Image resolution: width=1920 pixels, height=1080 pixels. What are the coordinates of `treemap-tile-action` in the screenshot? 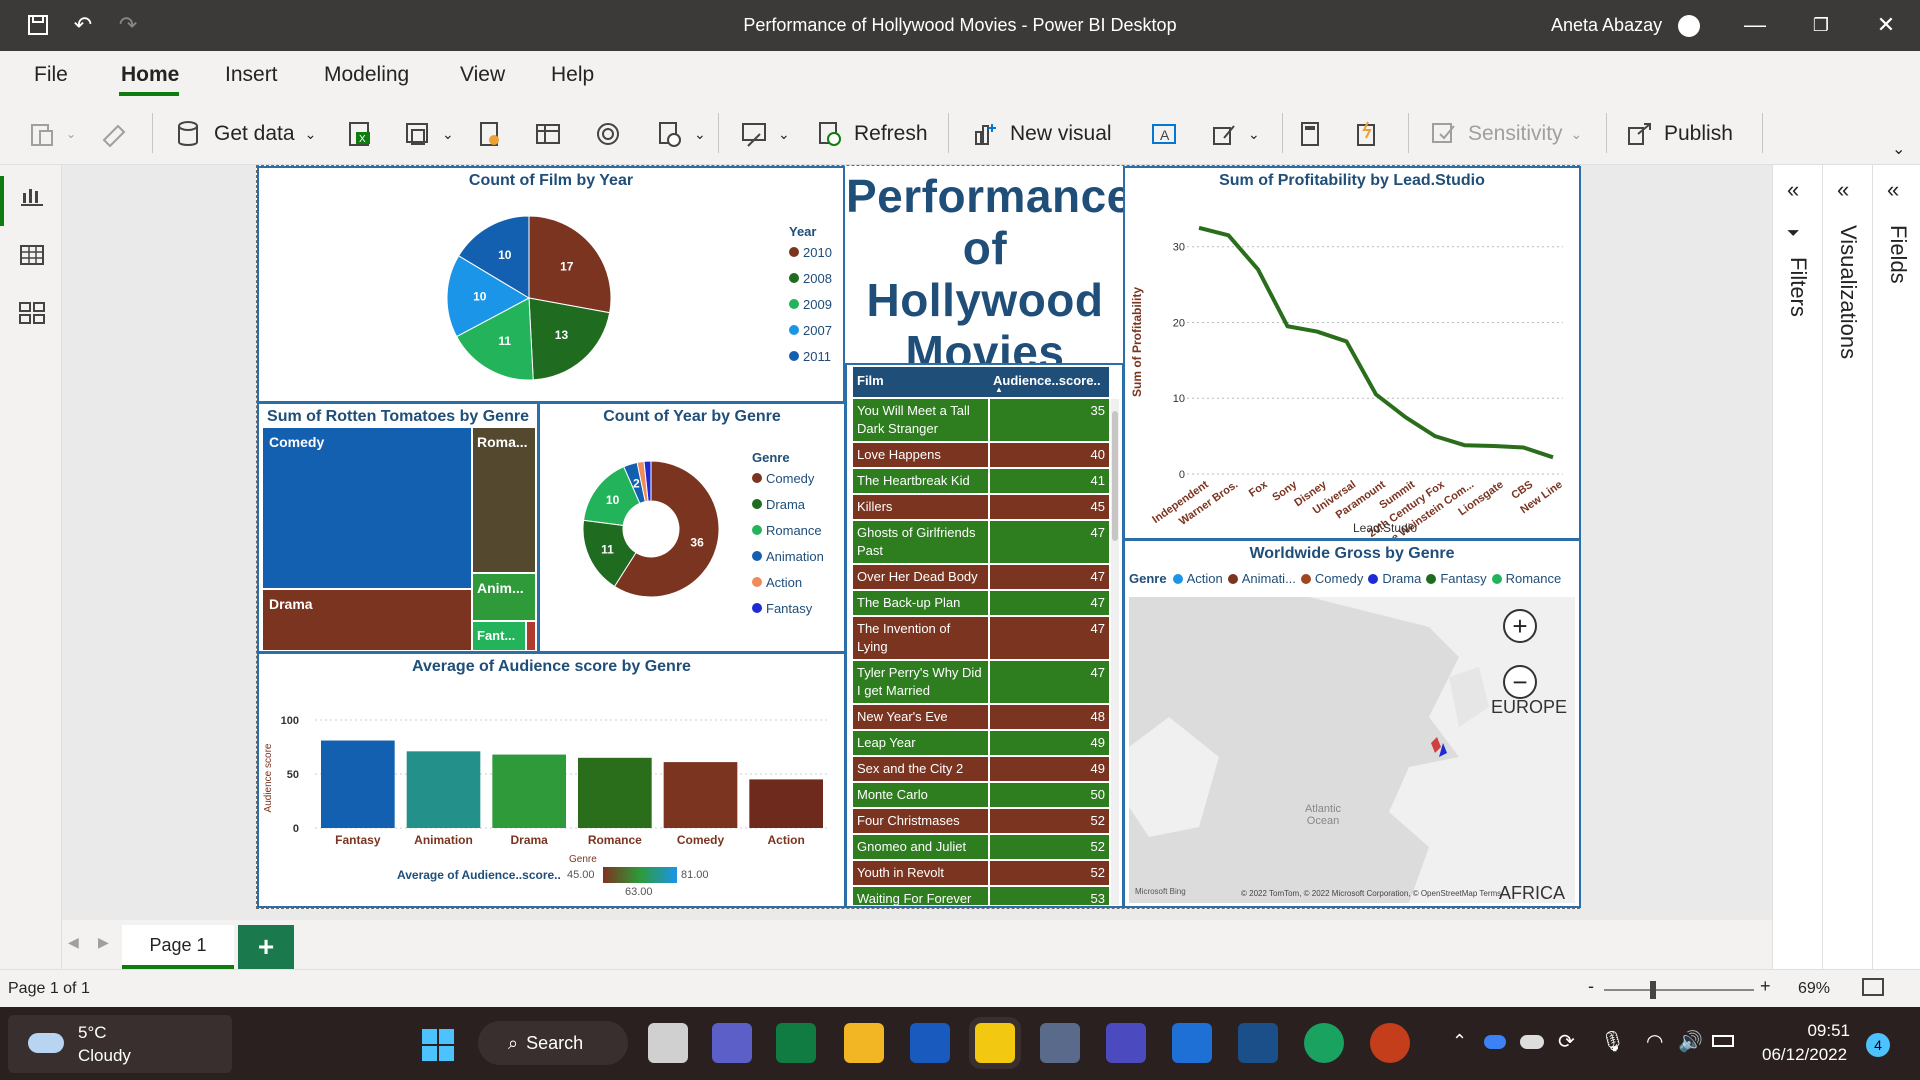 It's located at (531, 636).